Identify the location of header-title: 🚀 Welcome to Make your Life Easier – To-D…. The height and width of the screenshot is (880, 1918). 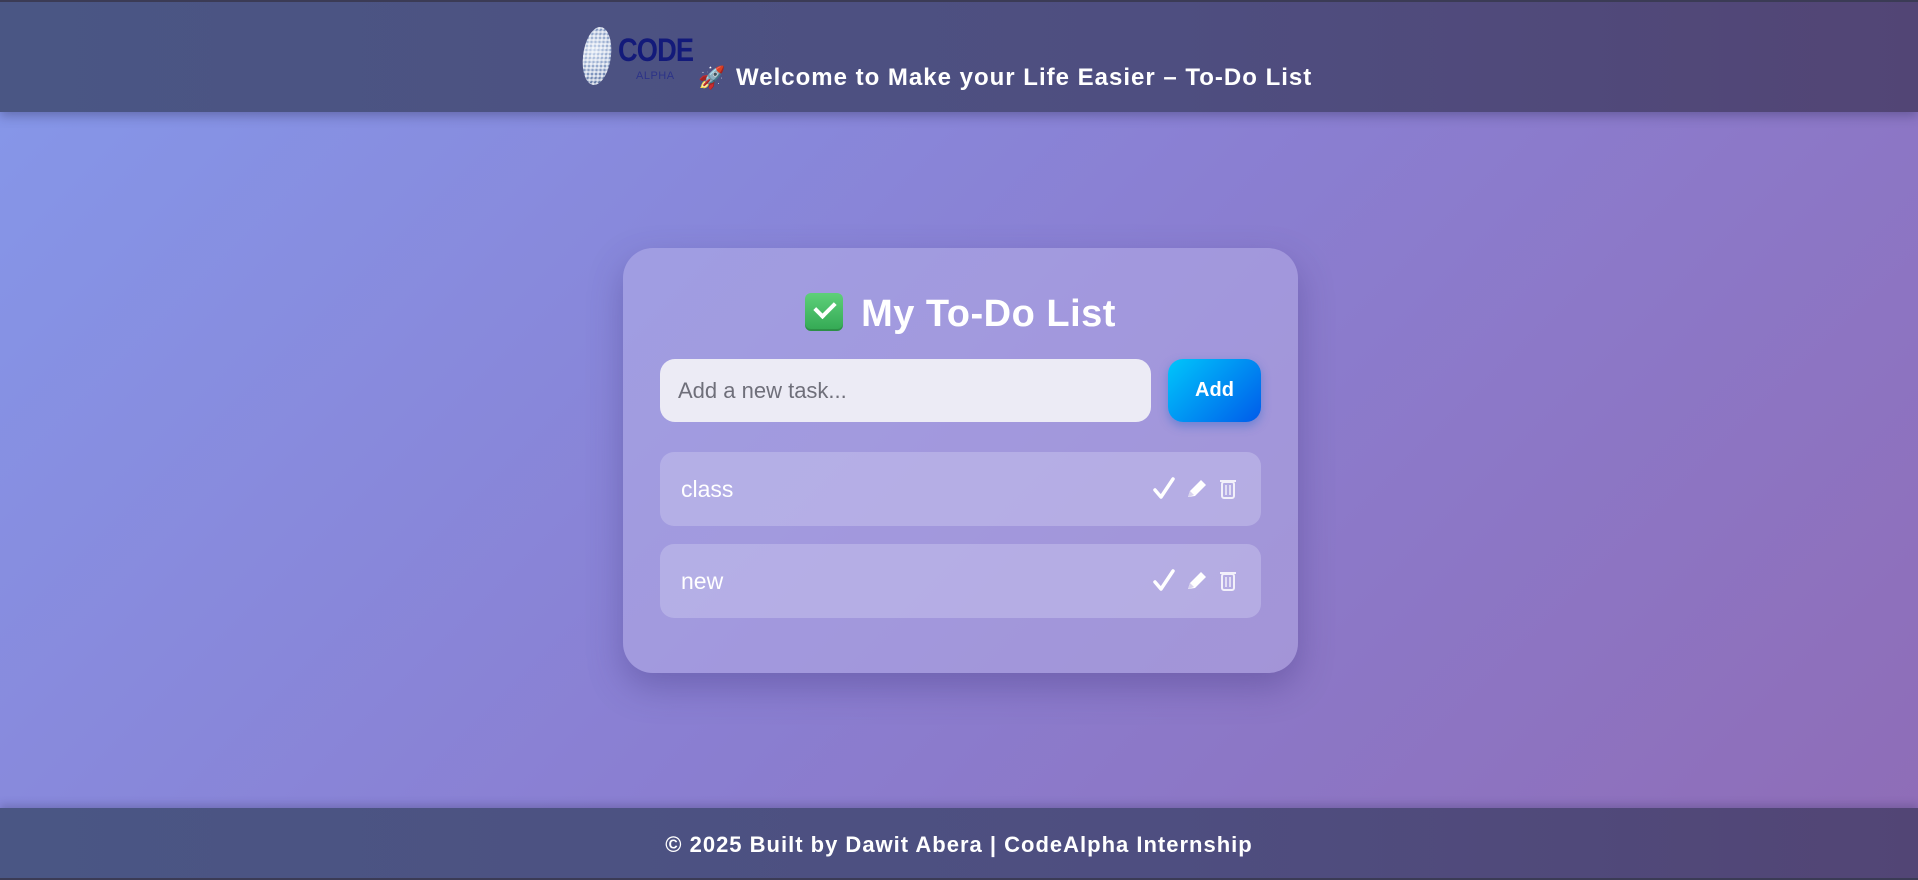
(1005, 78).